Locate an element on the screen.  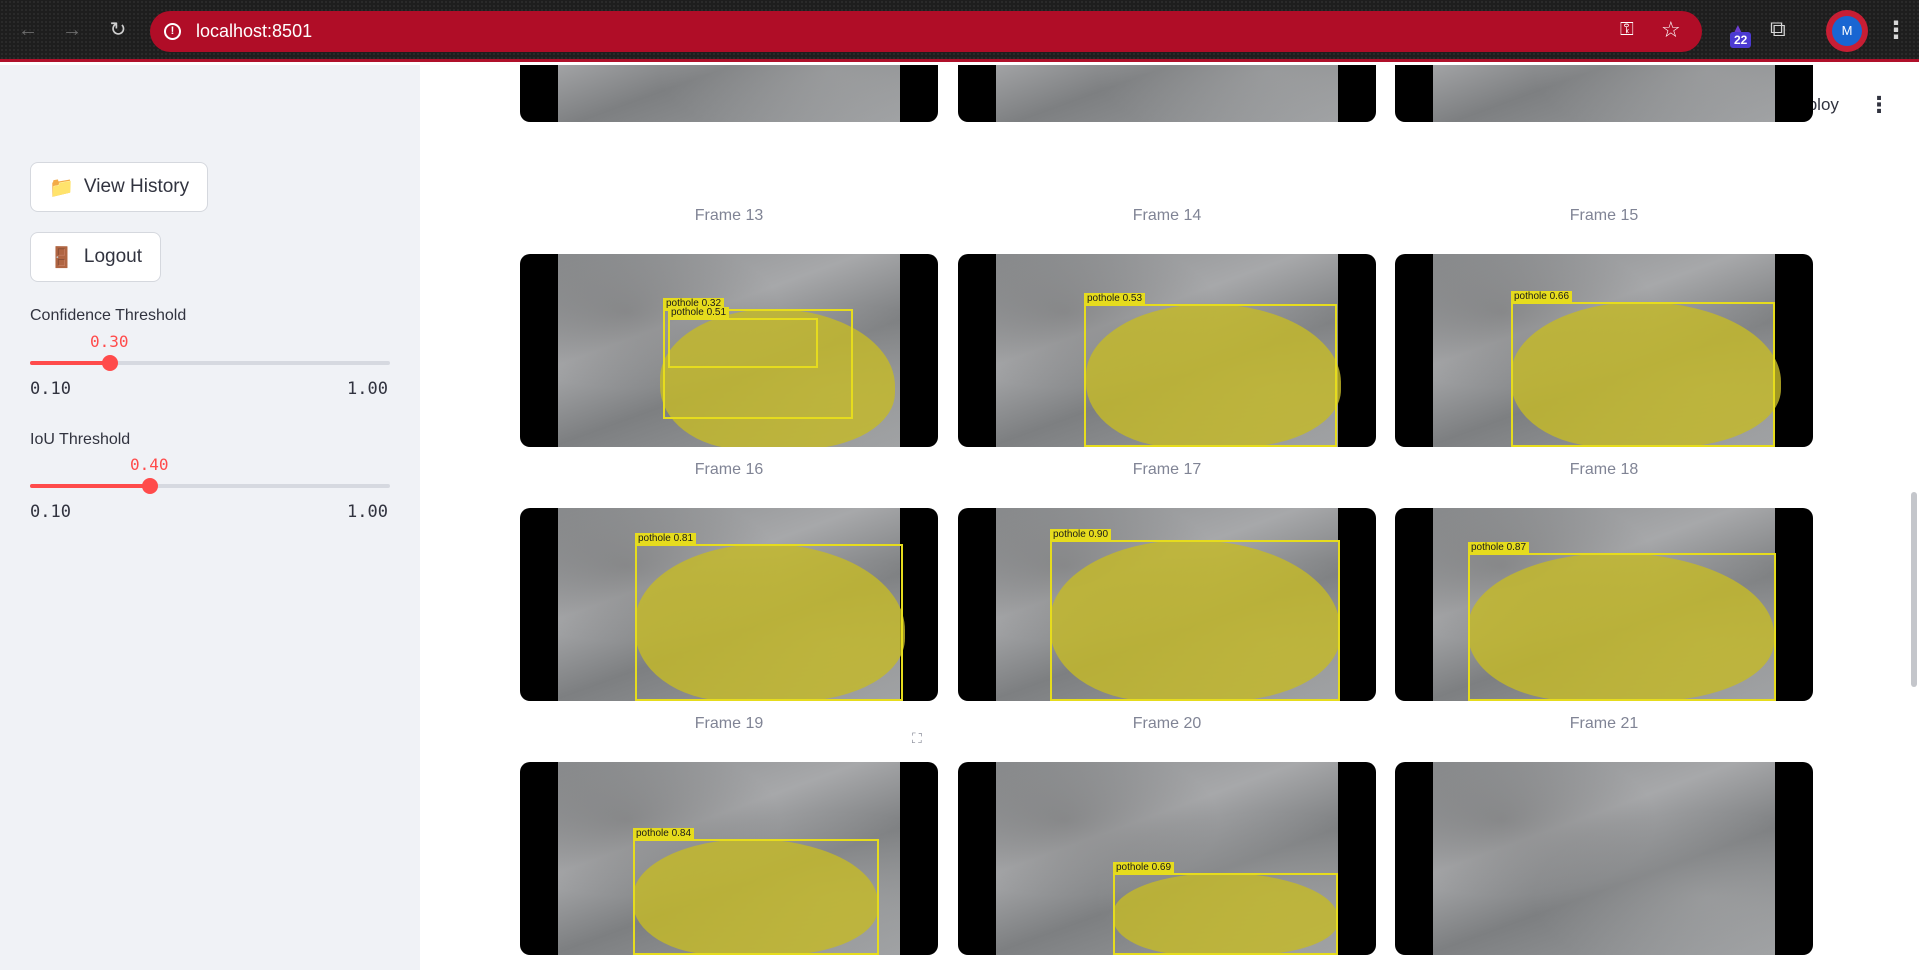
password-key-icon: ⚿ is located at coordinates (1627, 29).